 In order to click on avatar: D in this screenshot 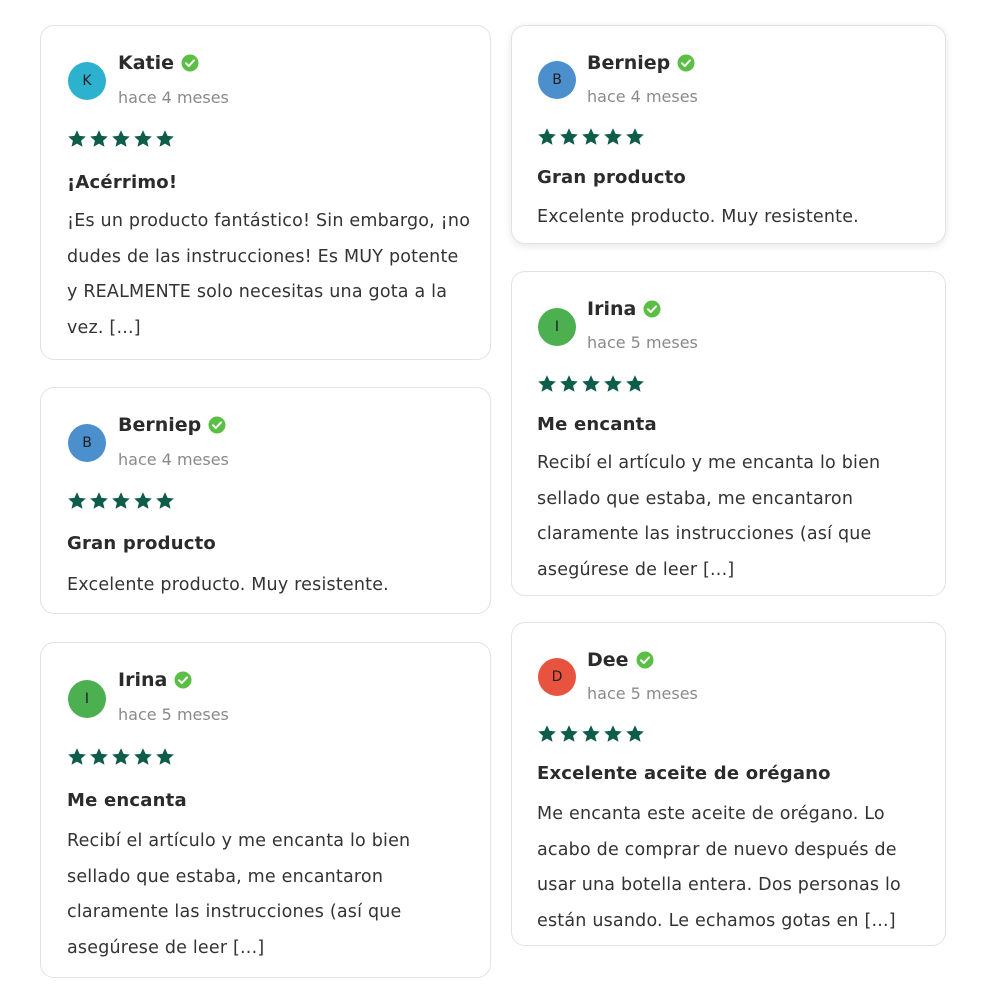, I will do `click(557, 677)`.